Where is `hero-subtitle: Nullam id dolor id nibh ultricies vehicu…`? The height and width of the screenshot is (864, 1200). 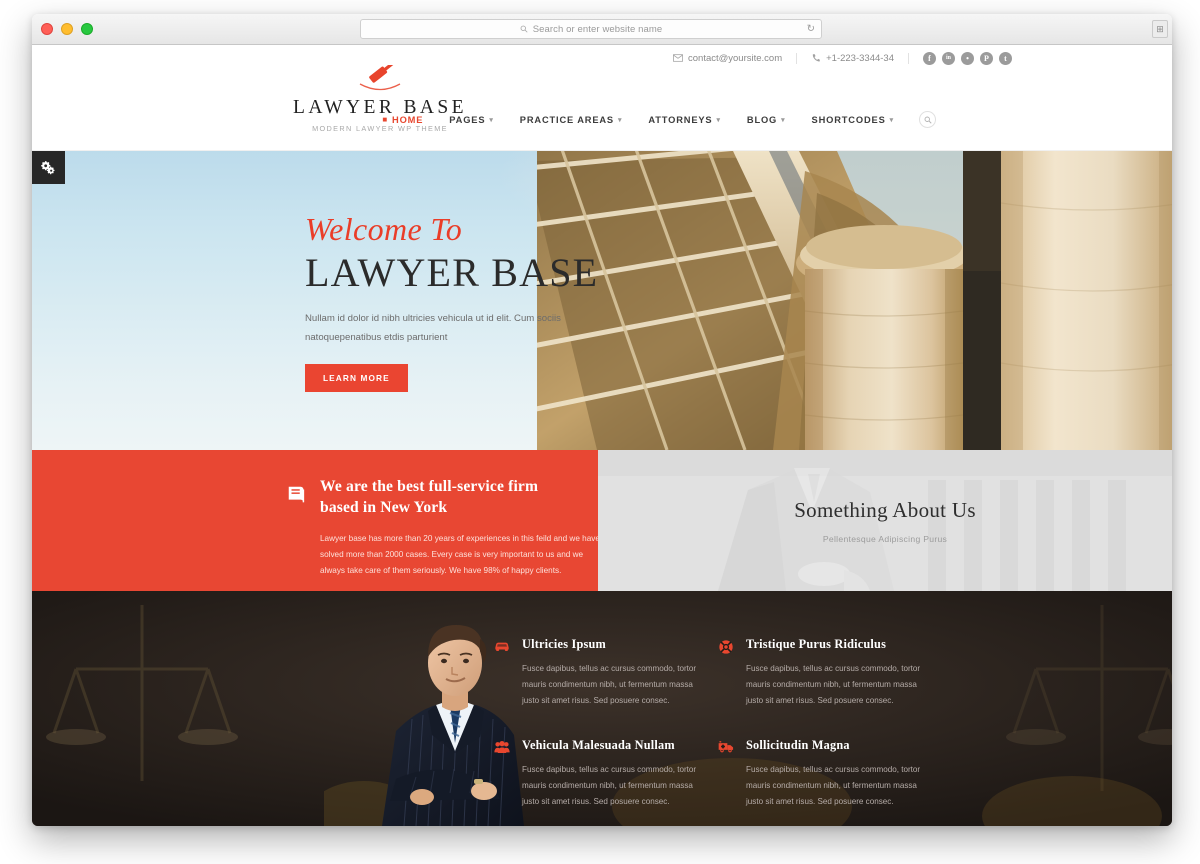 hero-subtitle: Nullam id dolor id nibh ultricies vehicu… is located at coordinates (433, 327).